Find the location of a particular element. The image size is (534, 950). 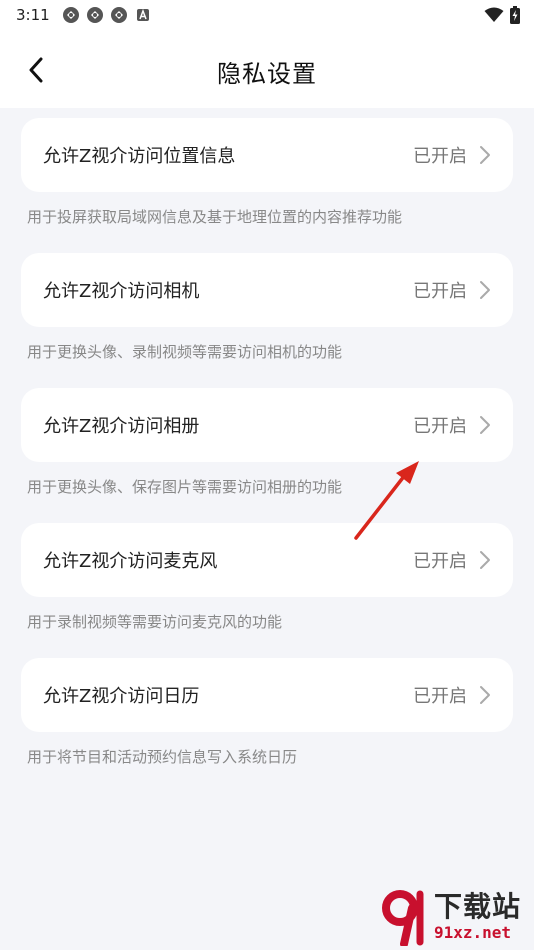

back-button is located at coordinates (36, 70).